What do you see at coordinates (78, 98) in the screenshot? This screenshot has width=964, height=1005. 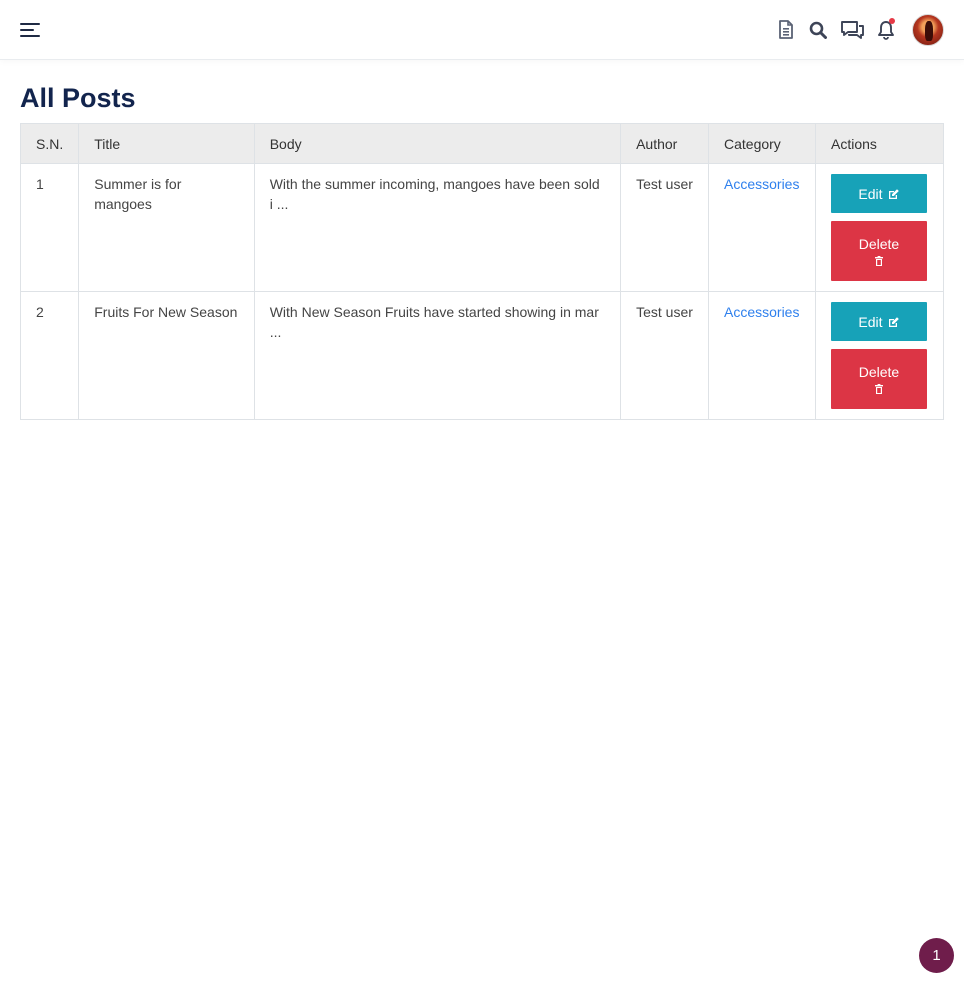 I see `page-title: All Posts` at bounding box center [78, 98].